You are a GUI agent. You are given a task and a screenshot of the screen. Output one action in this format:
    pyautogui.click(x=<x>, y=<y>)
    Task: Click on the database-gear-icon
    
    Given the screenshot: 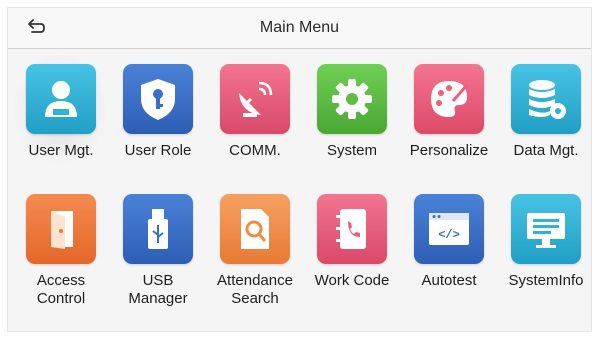 What is the action you would take?
    pyautogui.click(x=546, y=99)
    